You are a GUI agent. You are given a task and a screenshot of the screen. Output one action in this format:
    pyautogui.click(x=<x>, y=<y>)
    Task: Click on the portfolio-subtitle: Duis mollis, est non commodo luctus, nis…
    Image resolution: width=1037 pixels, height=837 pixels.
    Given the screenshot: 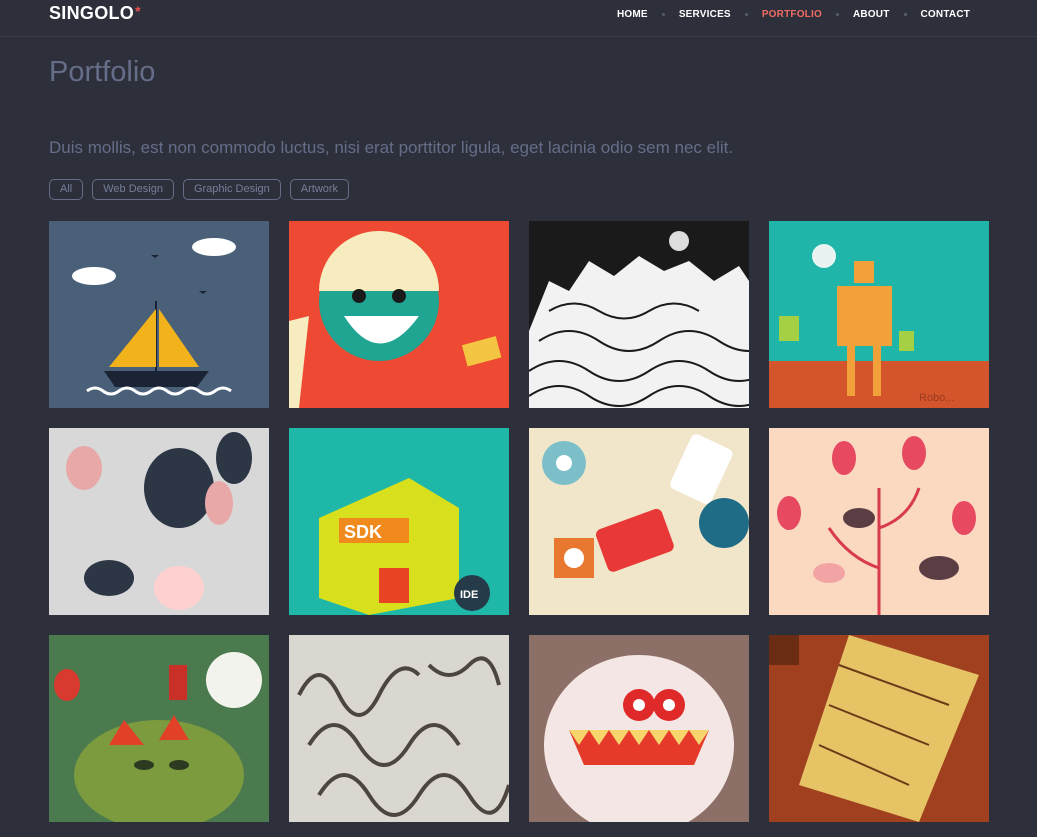 What is the action you would take?
    pyautogui.click(x=391, y=147)
    